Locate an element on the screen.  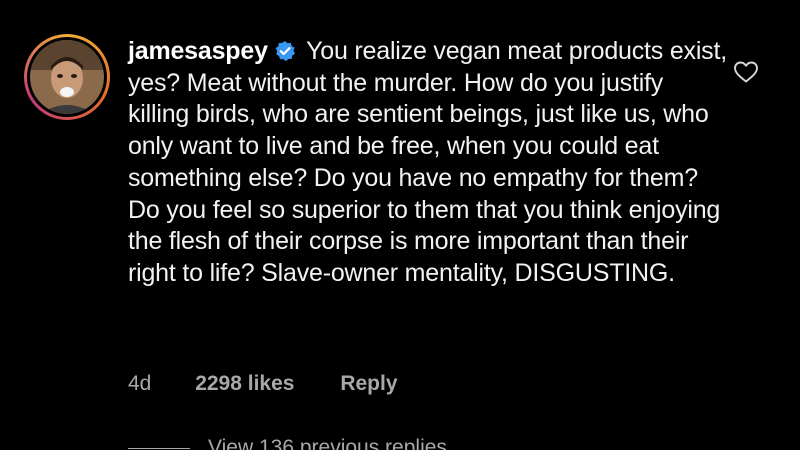
avatar-photo is located at coordinates (67, 77).